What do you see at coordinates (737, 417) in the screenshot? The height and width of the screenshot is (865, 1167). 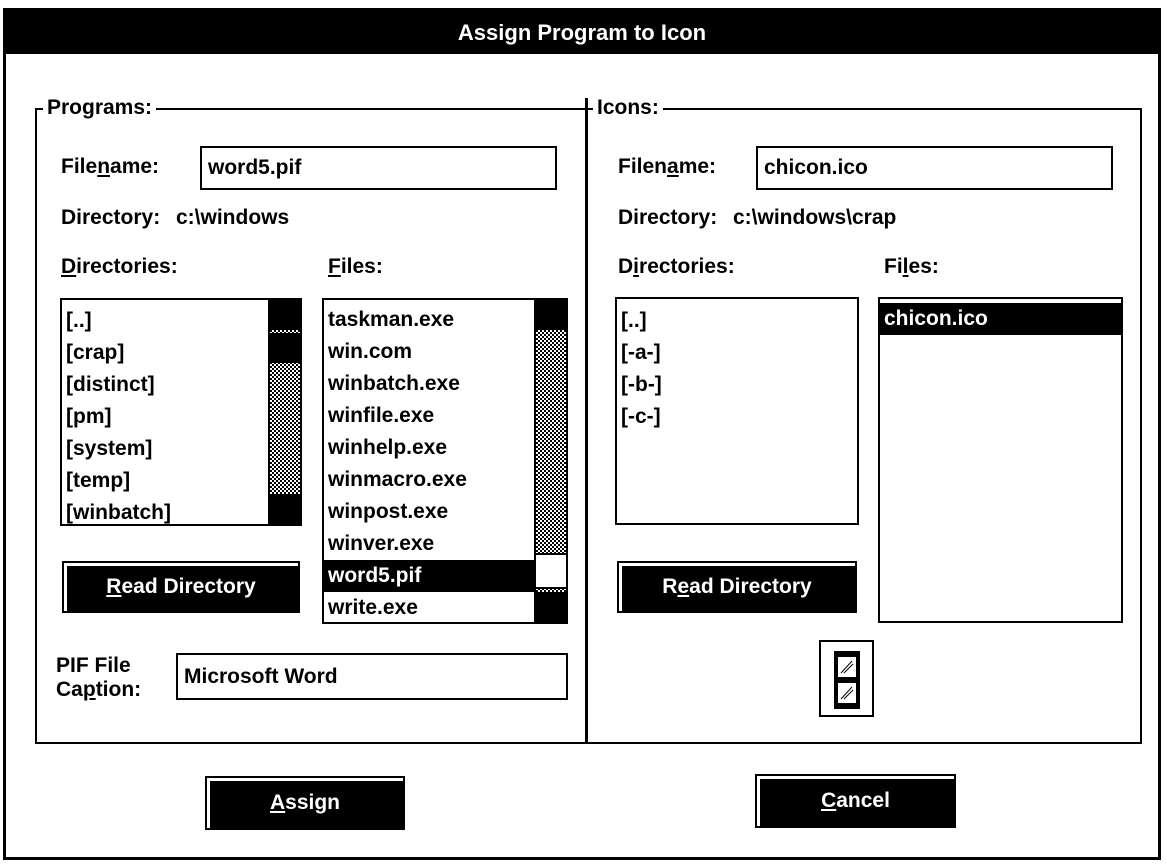 I see `directory-item: [-c-]` at bounding box center [737, 417].